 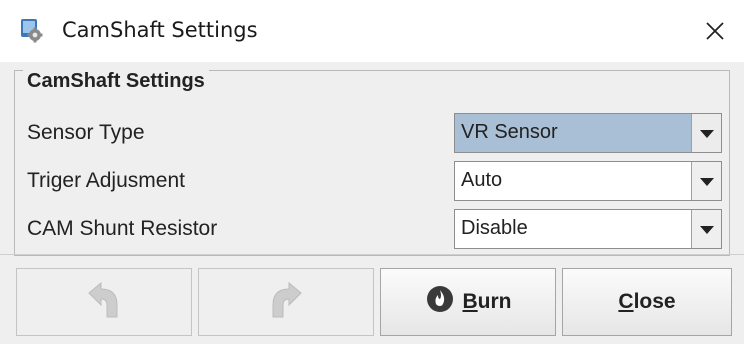 What do you see at coordinates (509, 132) in the screenshot?
I see `sensor-type-value: VR Sensor` at bounding box center [509, 132].